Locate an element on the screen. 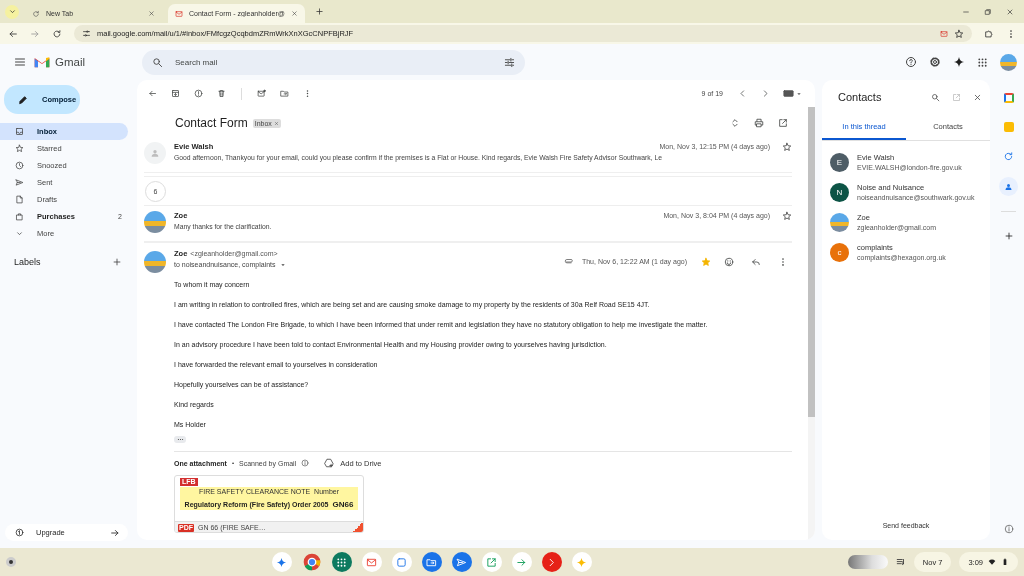  add-label-icon is located at coordinates (117, 262).